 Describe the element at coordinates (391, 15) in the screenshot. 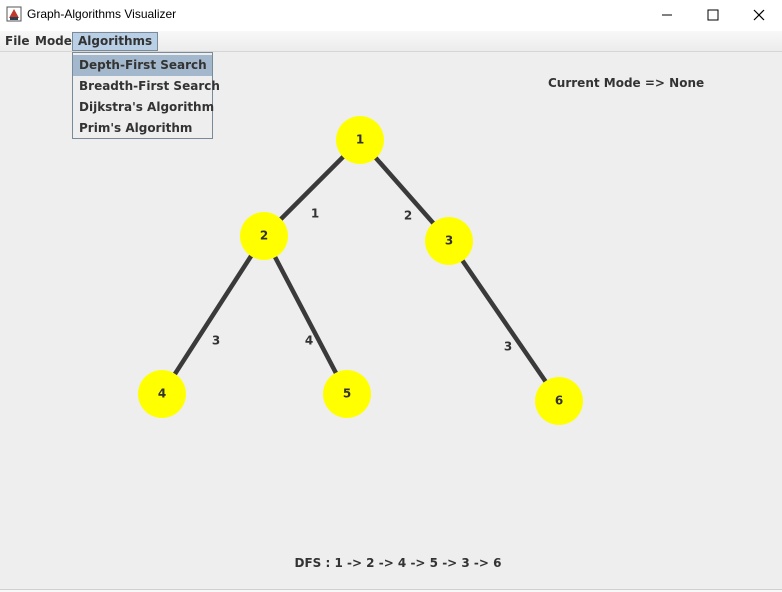

I see `title-bar: Graph-Algorithms Visualizer` at that location.